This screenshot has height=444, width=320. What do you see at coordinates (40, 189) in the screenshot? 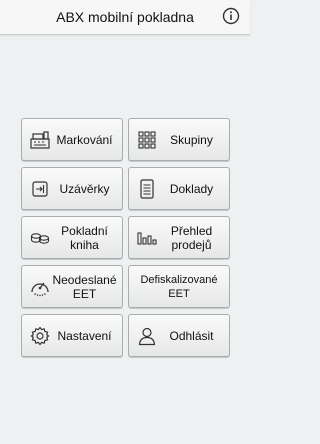
I see `closing-icon` at bounding box center [40, 189].